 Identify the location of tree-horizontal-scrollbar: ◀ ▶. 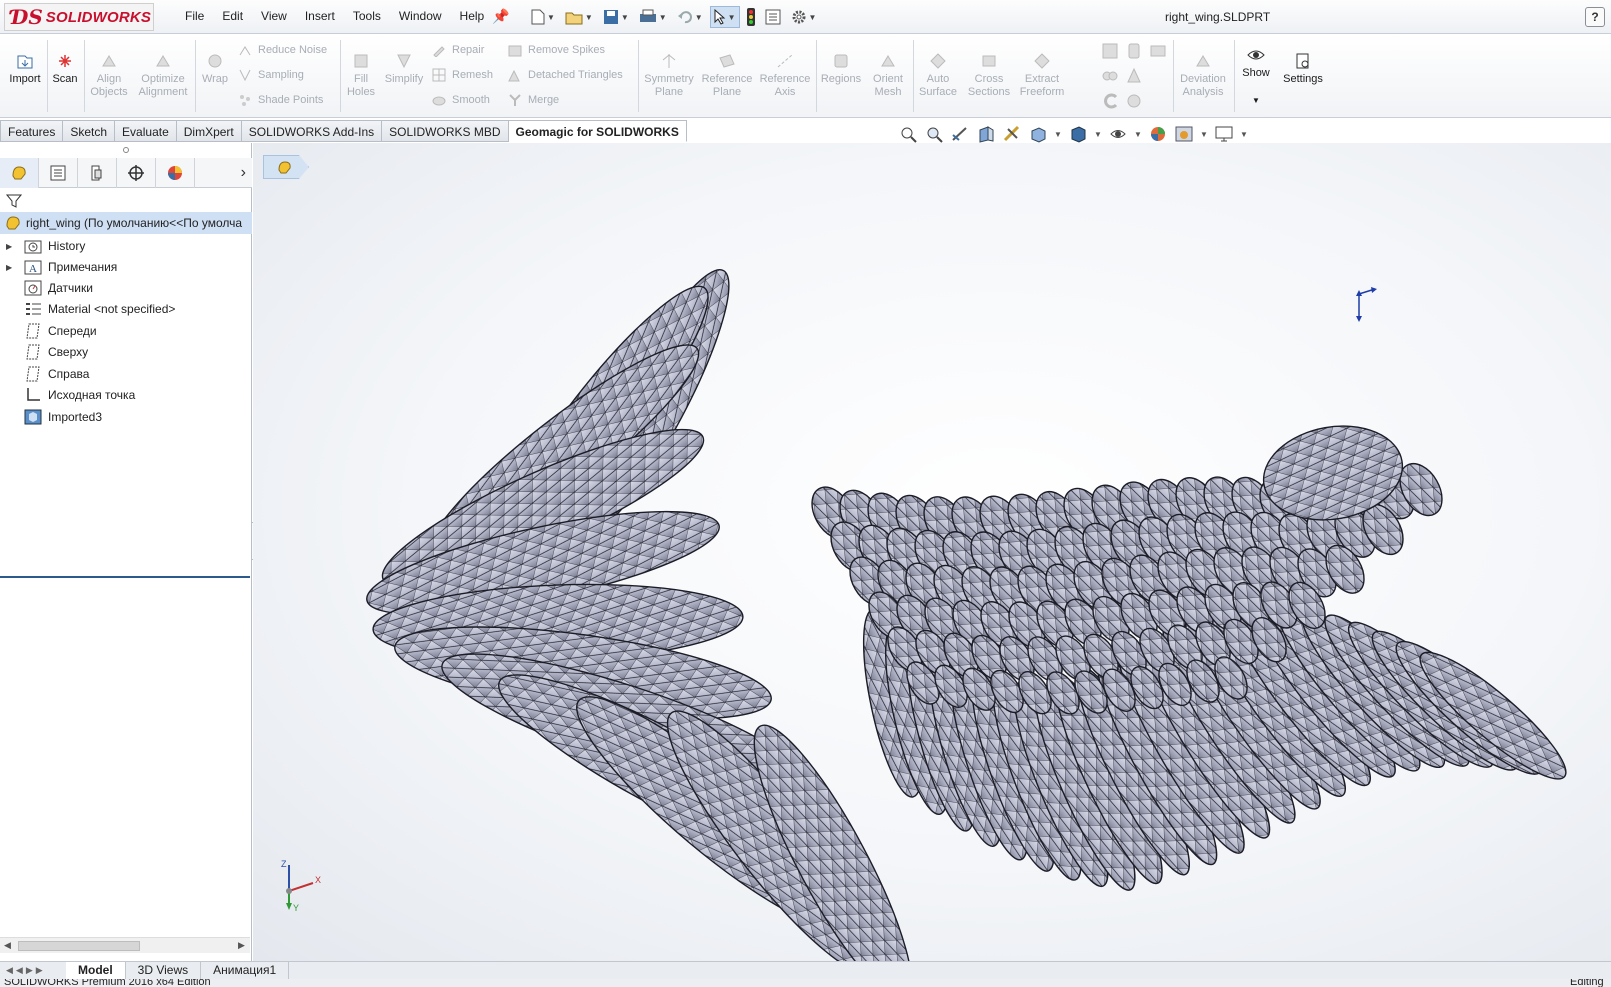
(125, 945).